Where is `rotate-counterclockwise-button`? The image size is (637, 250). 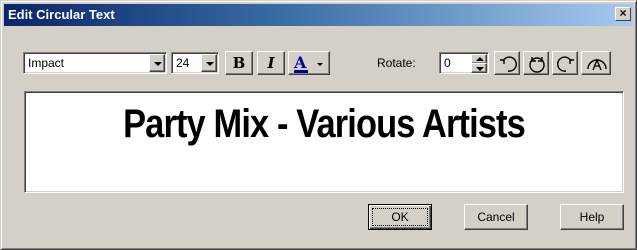
rotate-counterclockwise-button is located at coordinates (507, 63).